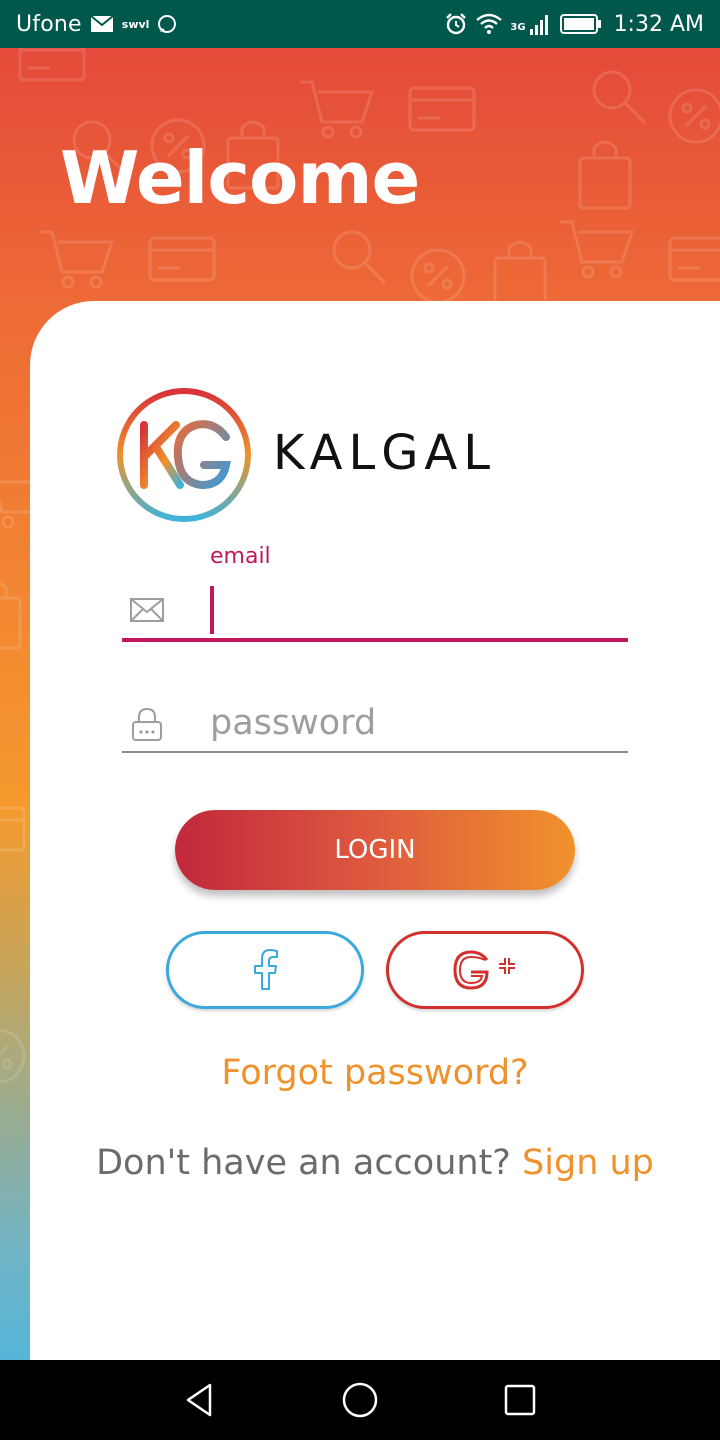  What do you see at coordinates (49, 24) in the screenshot?
I see `carrier-name: Ufone` at bounding box center [49, 24].